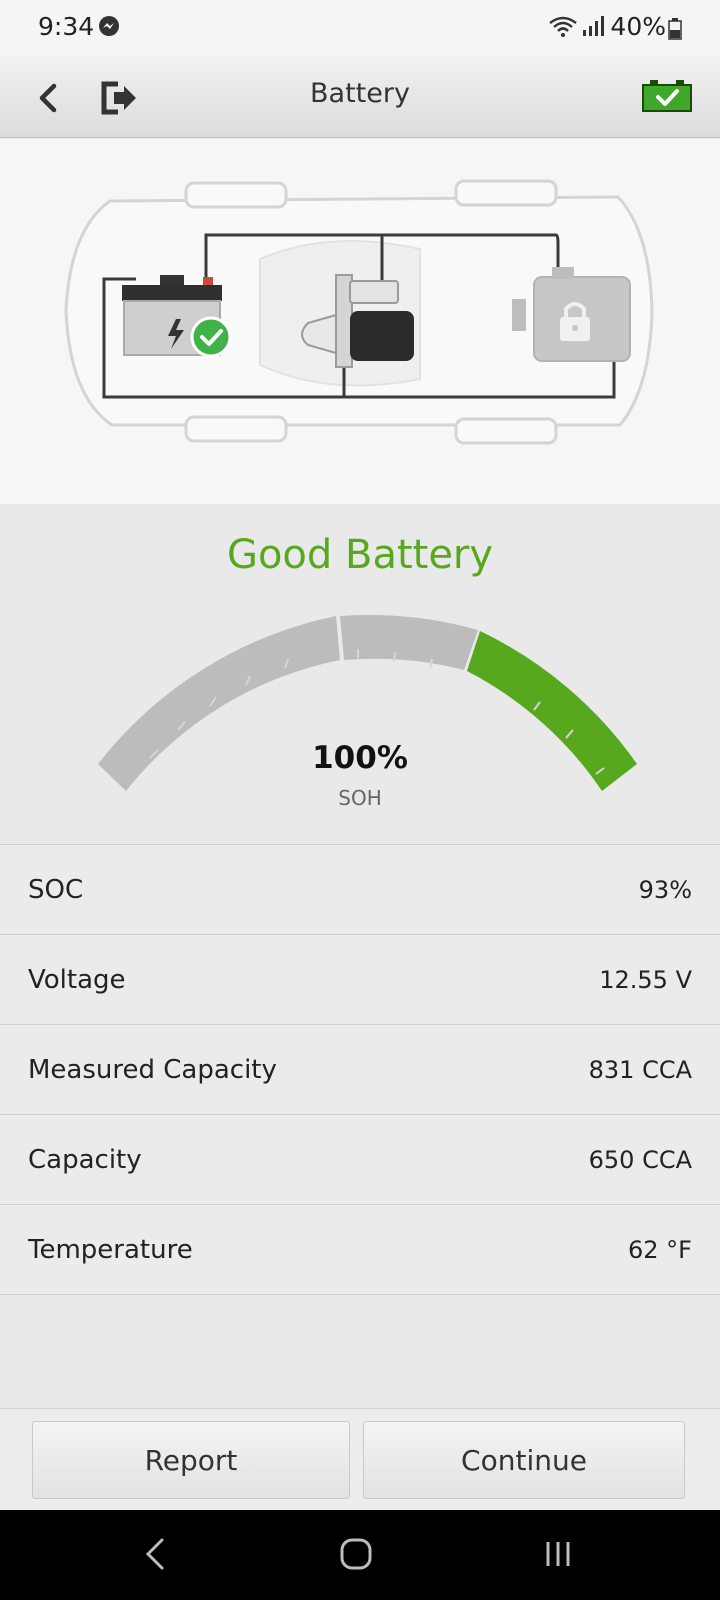  What do you see at coordinates (667, 96) in the screenshot?
I see `battery-ok-icon` at bounding box center [667, 96].